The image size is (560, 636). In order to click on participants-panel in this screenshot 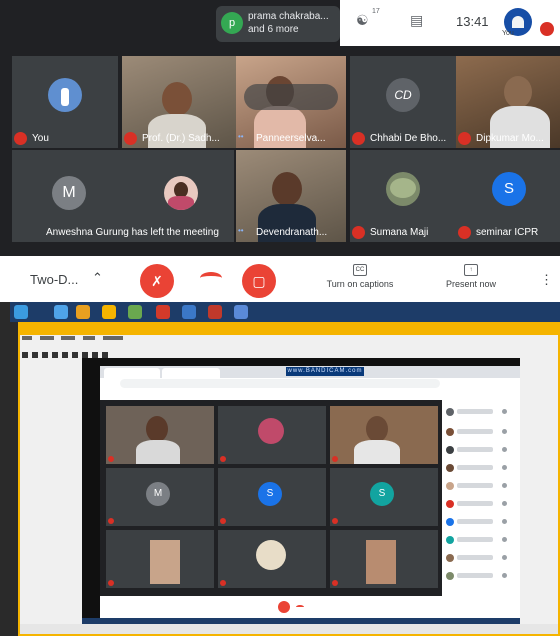, I will do `click(481, 509)`.